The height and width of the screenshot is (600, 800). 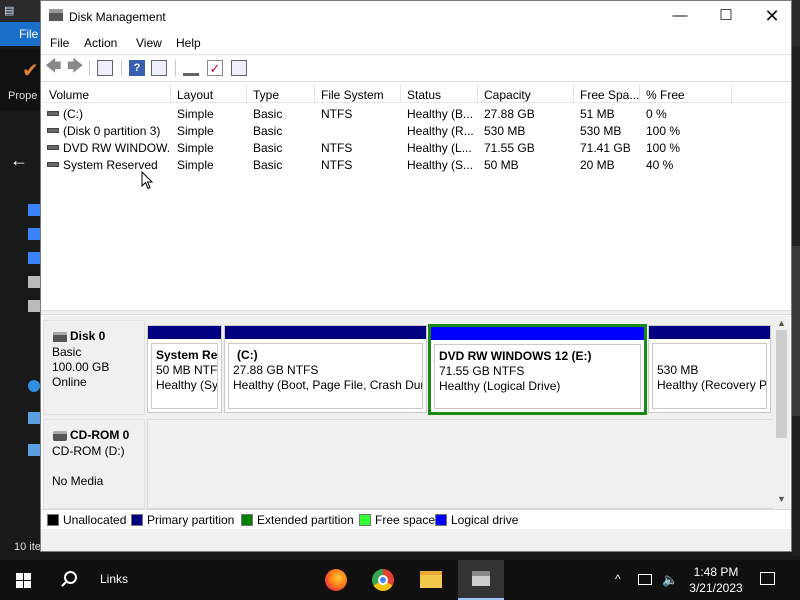 I want to click on taskbar-chrome, so click(x=383, y=580).